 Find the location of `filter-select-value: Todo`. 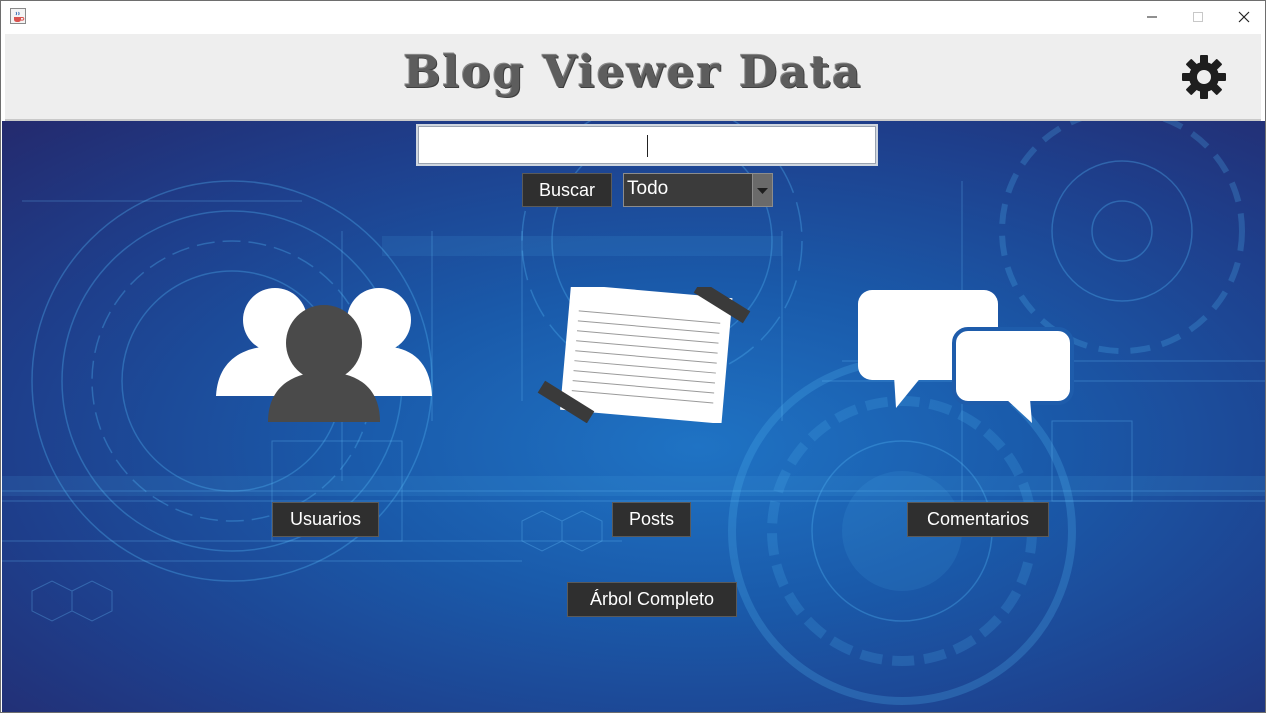

filter-select-value: Todo is located at coordinates (648, 188).